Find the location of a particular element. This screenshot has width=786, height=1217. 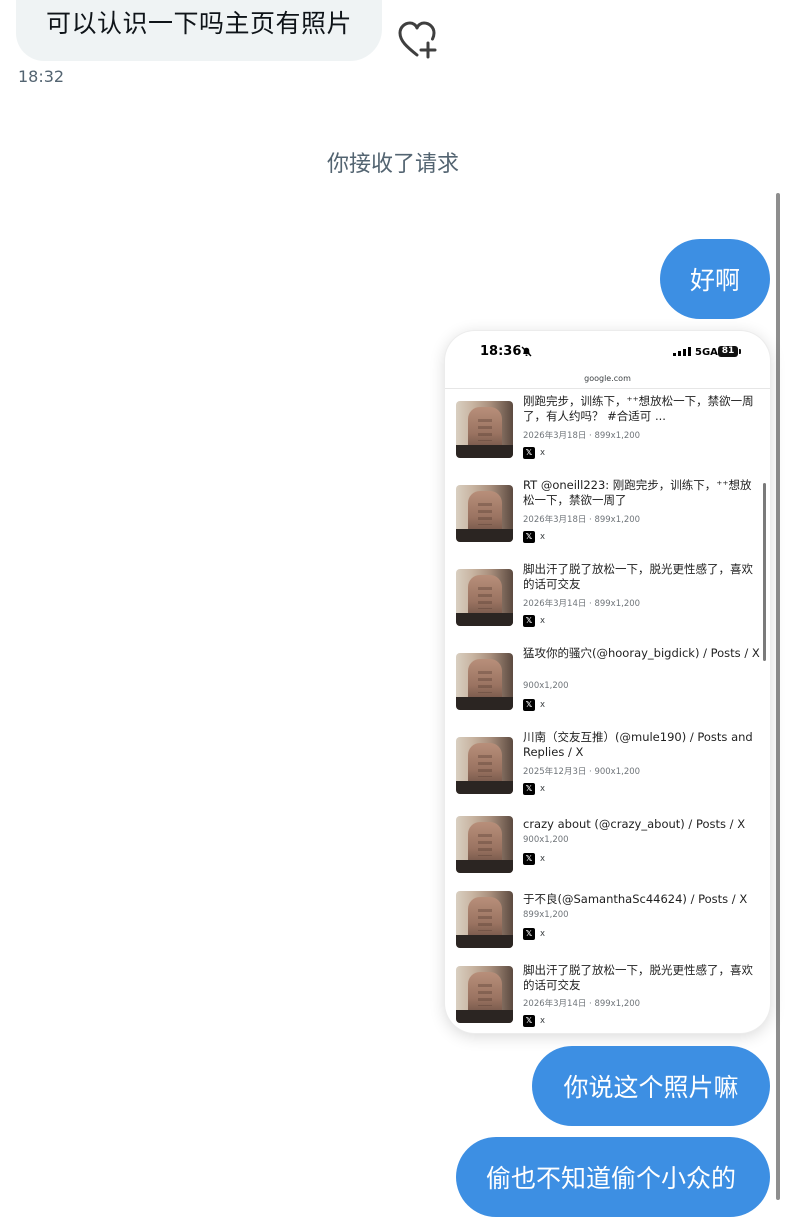

result-title: crazy about (@crazy_about) / Posts / X is located at coordinates (634, 824).